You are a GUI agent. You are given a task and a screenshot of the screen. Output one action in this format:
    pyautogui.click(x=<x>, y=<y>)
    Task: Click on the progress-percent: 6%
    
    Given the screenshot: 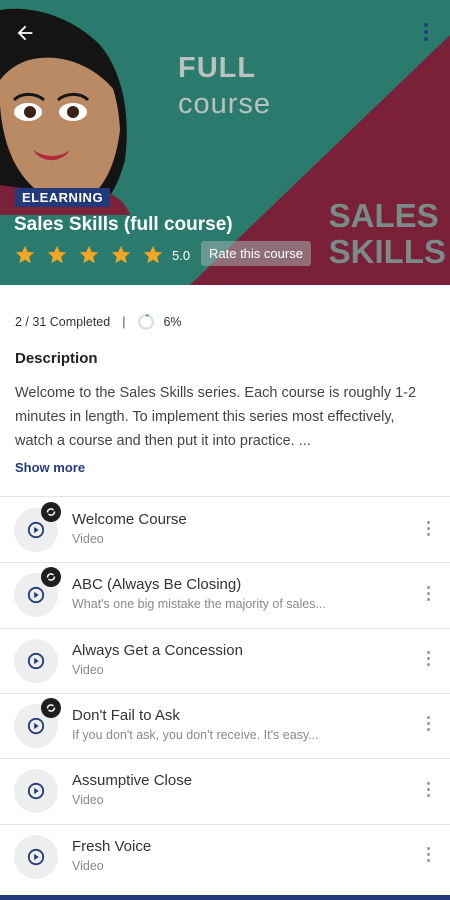 What is the action you would take?
    pyautogui.click(x=172, y=322)
    